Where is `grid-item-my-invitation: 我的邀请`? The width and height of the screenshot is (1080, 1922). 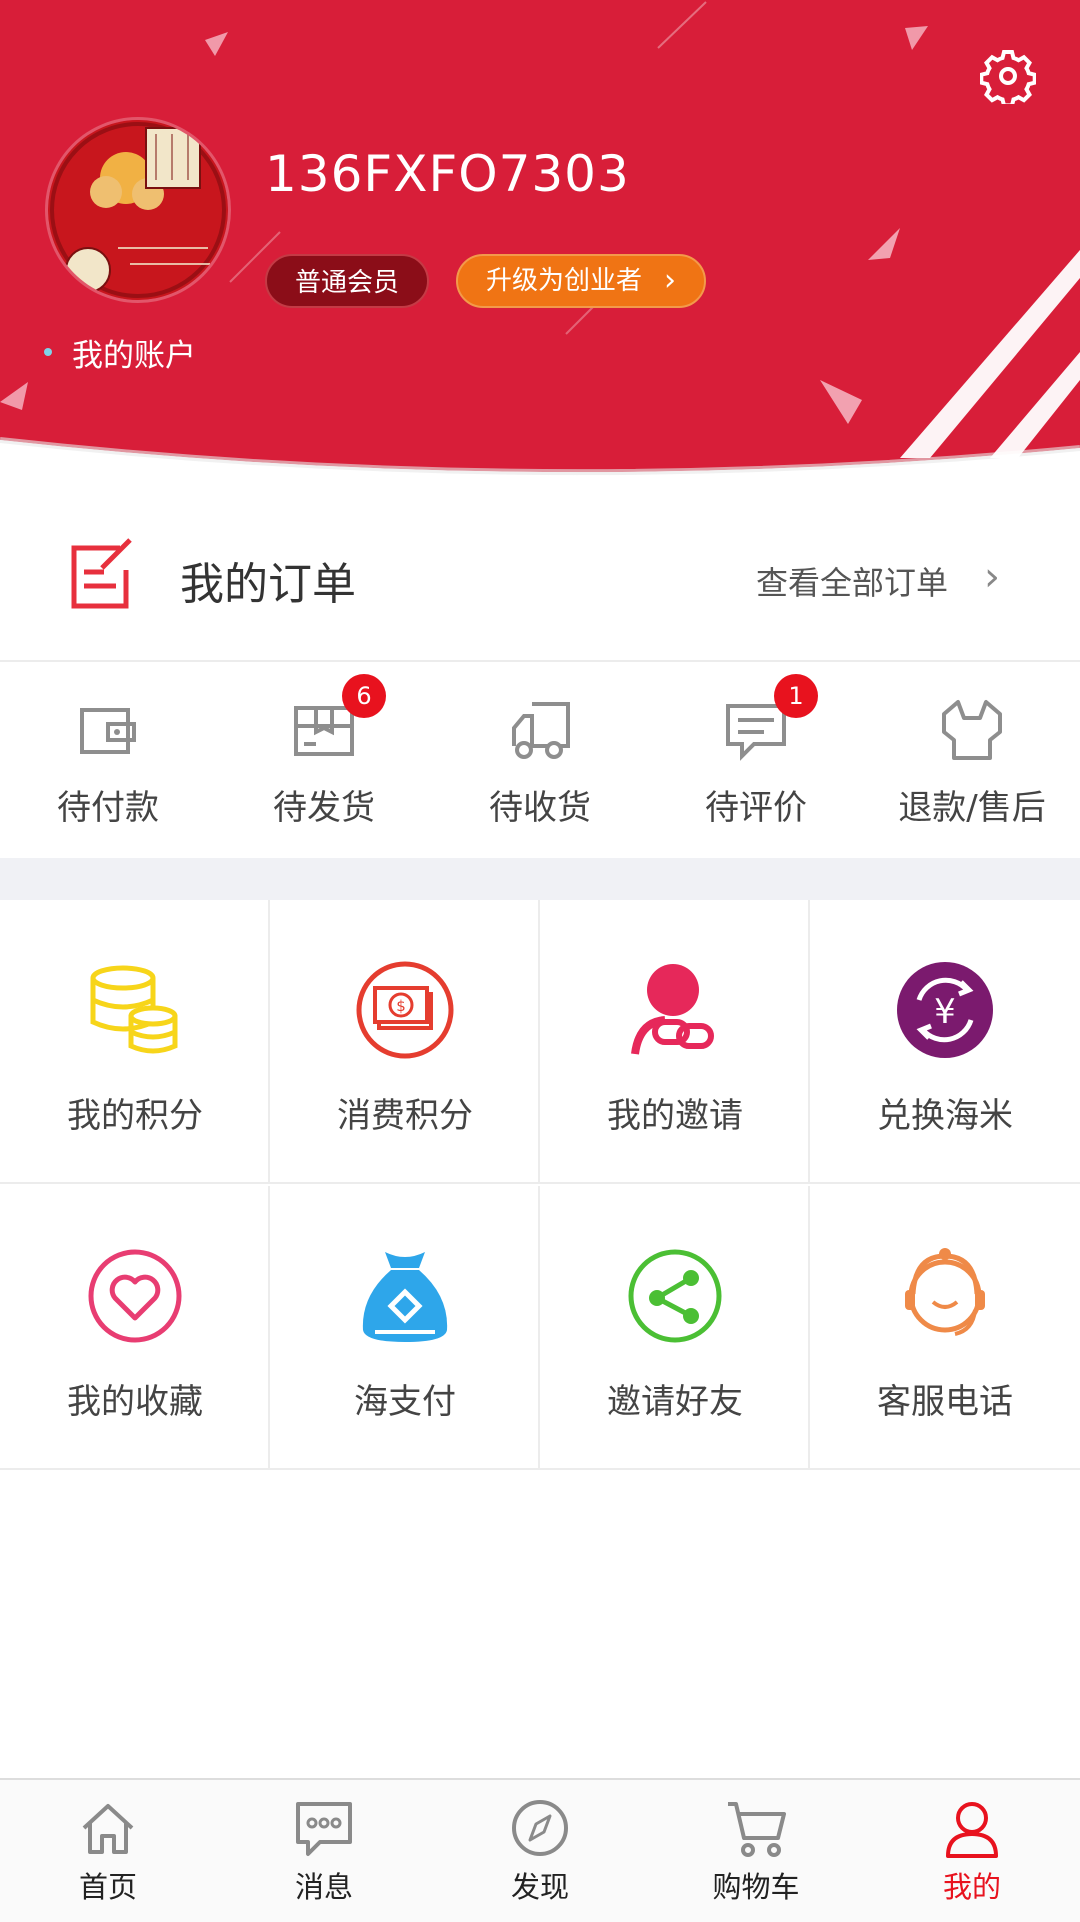
grid-item-my-invitation: 我的邀请 is located at coordinates (675, 1042).